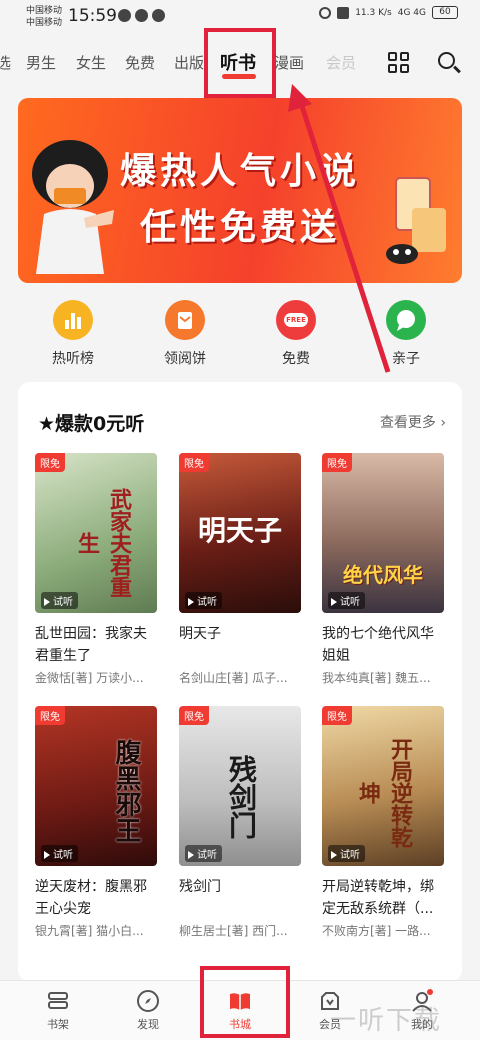 Image resolution: width=480 pixels, height=1040 pixels. What do you see at coordinates (148, 1001) in the screenshot?
I see `compass-icon` at bounding box center [148, 1001].